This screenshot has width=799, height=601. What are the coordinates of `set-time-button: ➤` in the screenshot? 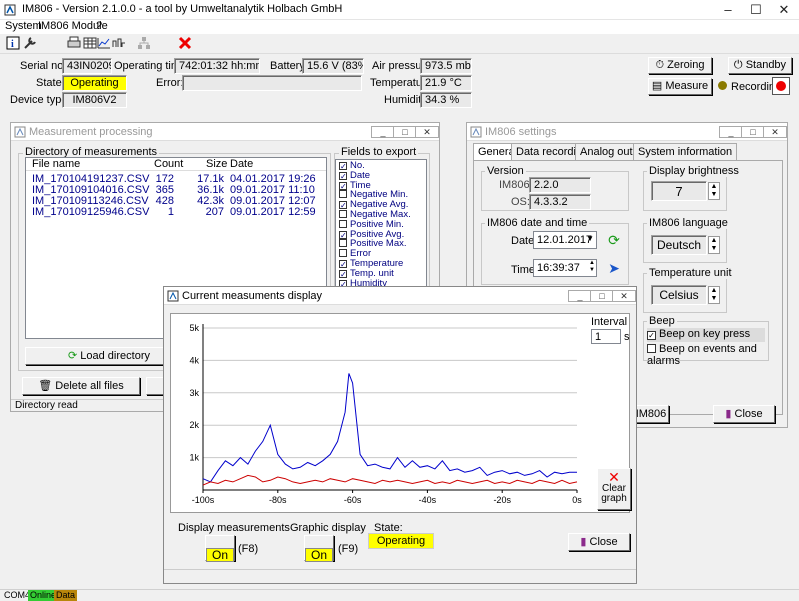 It's located at (614, 268).